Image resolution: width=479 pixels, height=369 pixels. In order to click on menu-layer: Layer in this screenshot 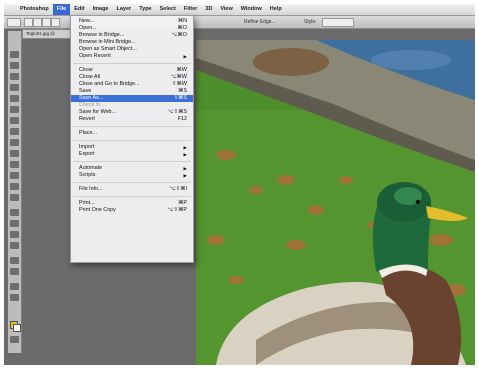, I will do `click(124, 9)`.